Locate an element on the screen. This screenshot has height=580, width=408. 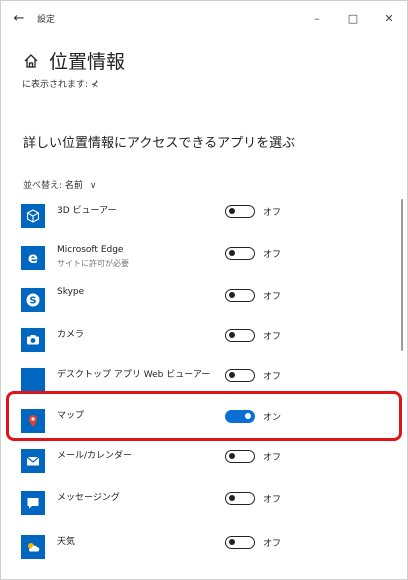
app-row: e Microsoft Edge サイトに許可が必要 オフ is located at coordinates (204, 261).